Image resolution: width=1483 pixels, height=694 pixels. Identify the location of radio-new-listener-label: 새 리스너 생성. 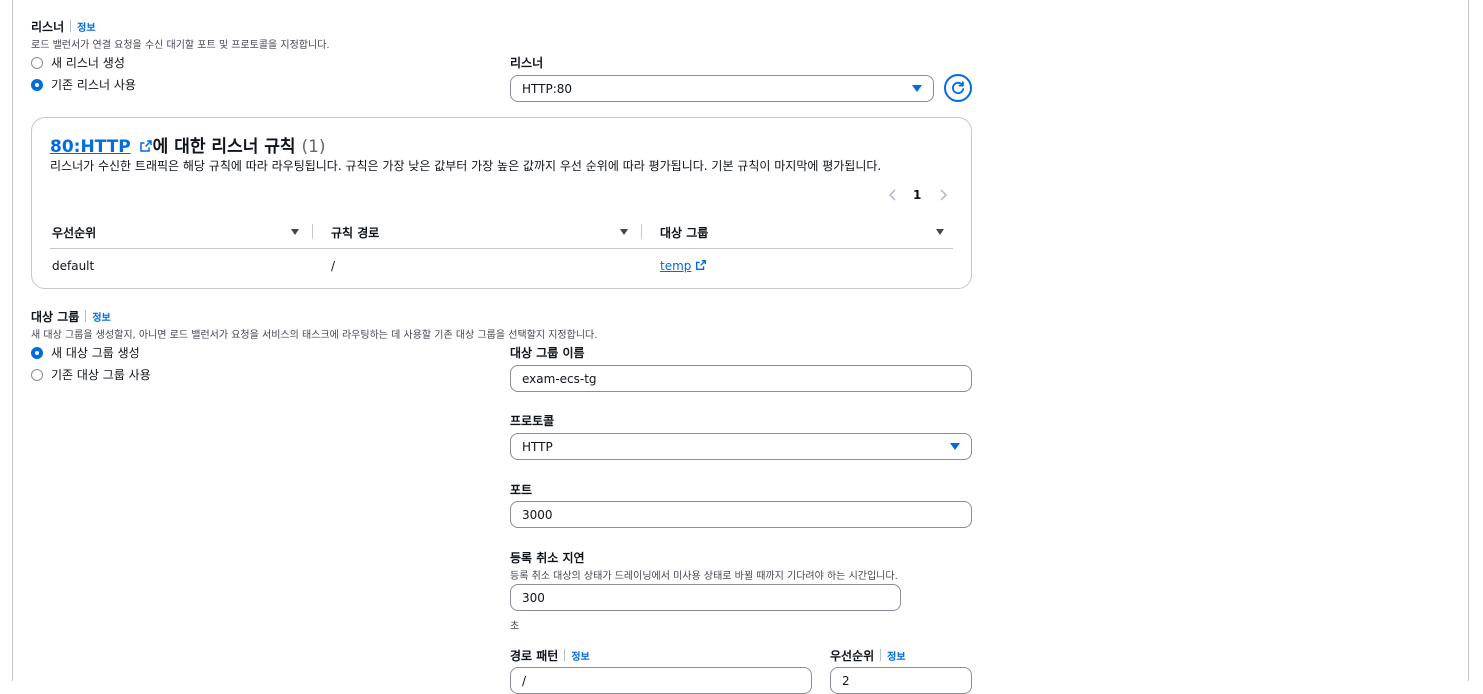
(88, 63).